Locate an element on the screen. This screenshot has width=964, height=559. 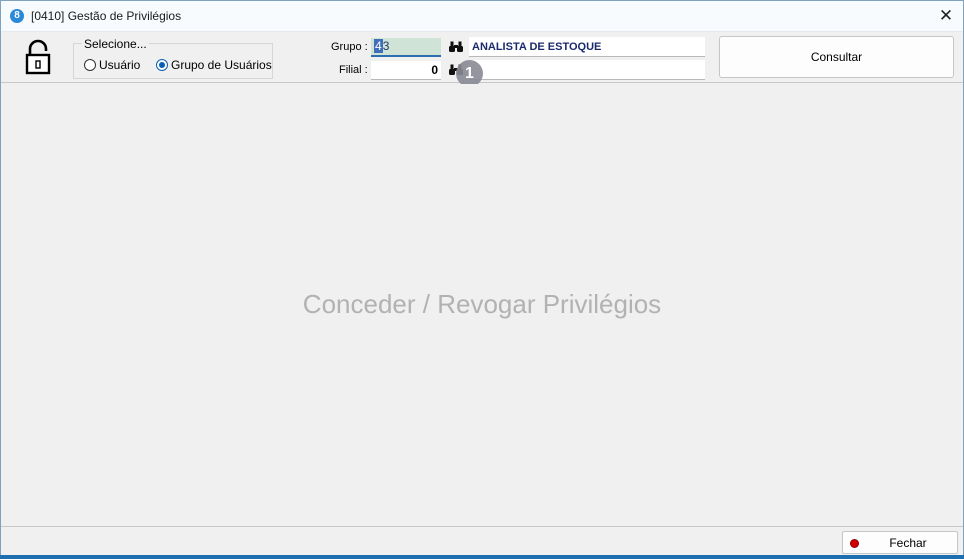
close-button-label: Fechar is located at coordinates (908, 543).